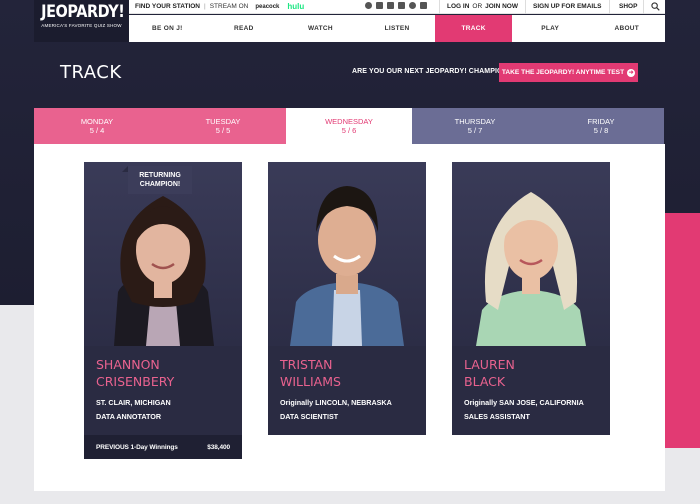 This screenshot has width=700, height=504. I want to click on contestant-origin: ST. CLAIR, MICHIGAN, so click(133, 402).